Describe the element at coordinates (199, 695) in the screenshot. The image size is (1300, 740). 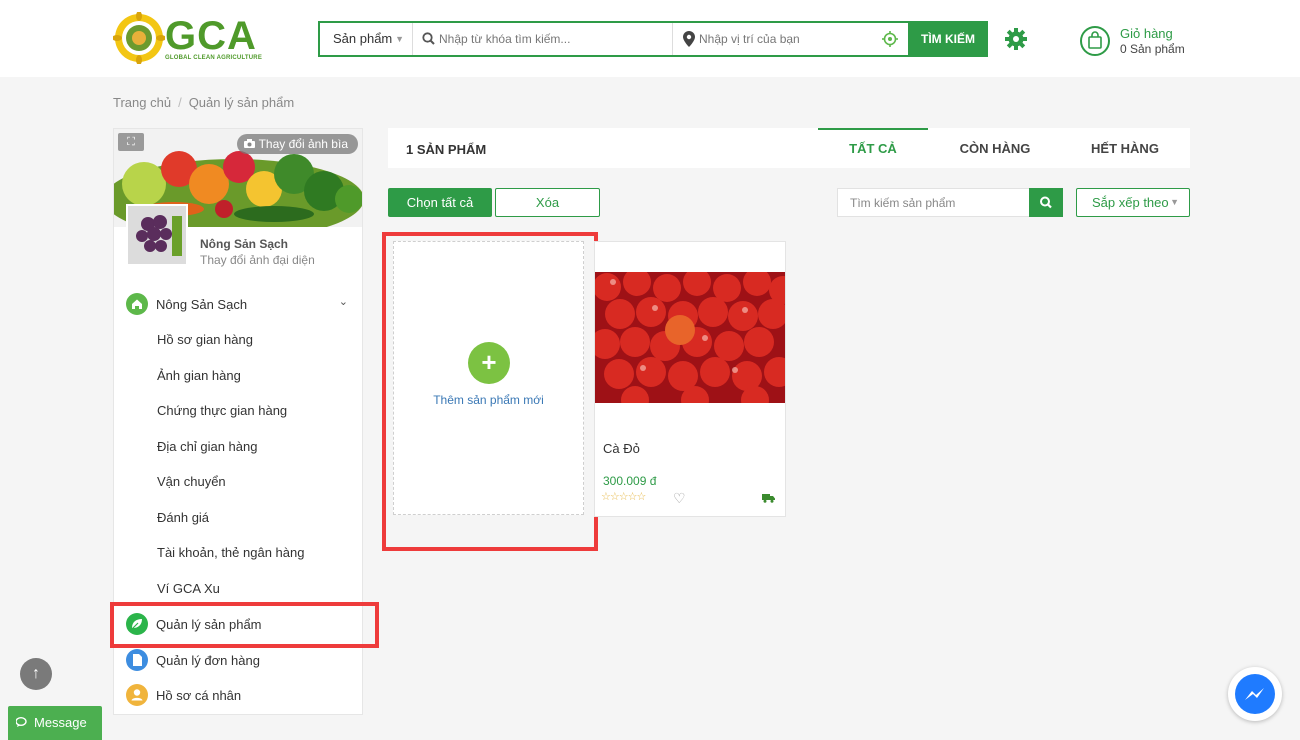
I see `sidebar-item-label: Hồ sơ cá nhân` at that location.